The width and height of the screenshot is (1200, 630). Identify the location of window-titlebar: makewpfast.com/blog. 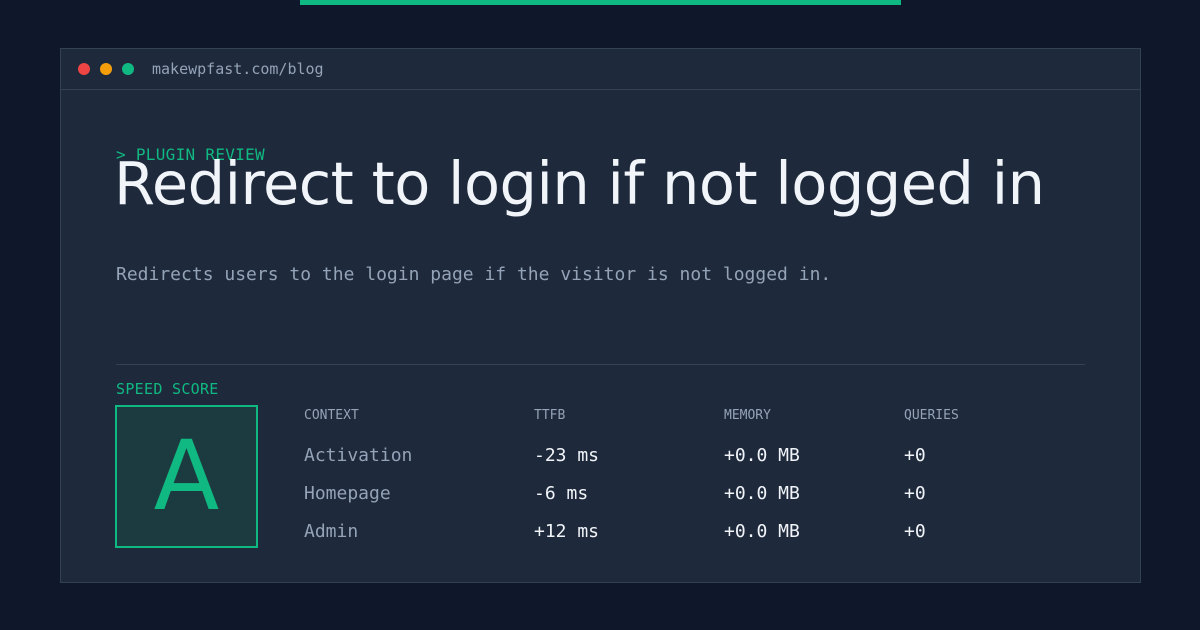
(600, 69).